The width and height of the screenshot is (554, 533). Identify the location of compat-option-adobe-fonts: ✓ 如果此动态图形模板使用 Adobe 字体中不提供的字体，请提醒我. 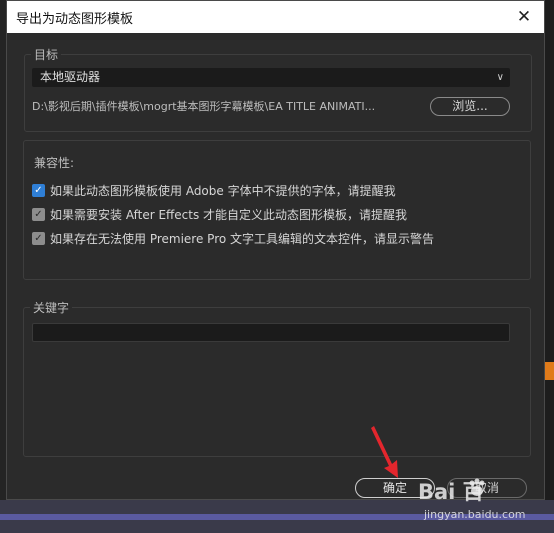
(214, 190).